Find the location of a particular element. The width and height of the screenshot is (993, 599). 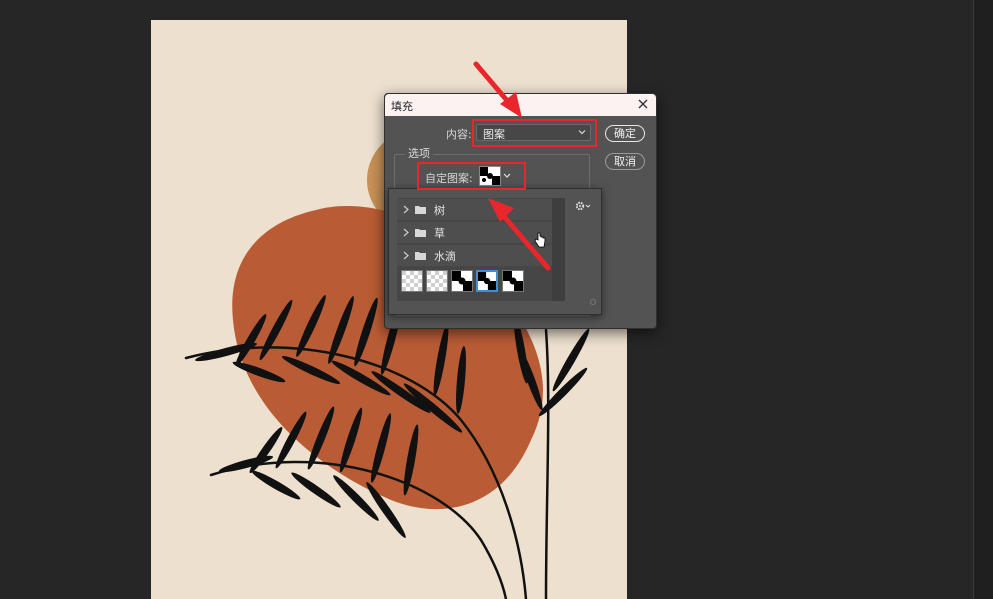

ok-button: 确定 is located at coordinates (625, 133).